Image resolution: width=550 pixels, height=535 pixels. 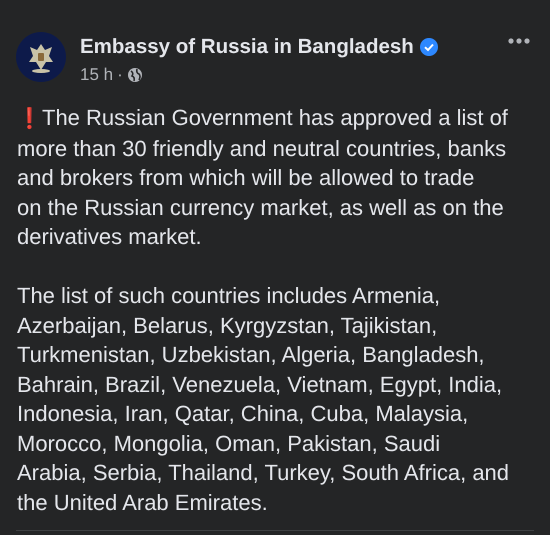 I want to click on emblem-avatar-icon, so click(x=41, y=57).